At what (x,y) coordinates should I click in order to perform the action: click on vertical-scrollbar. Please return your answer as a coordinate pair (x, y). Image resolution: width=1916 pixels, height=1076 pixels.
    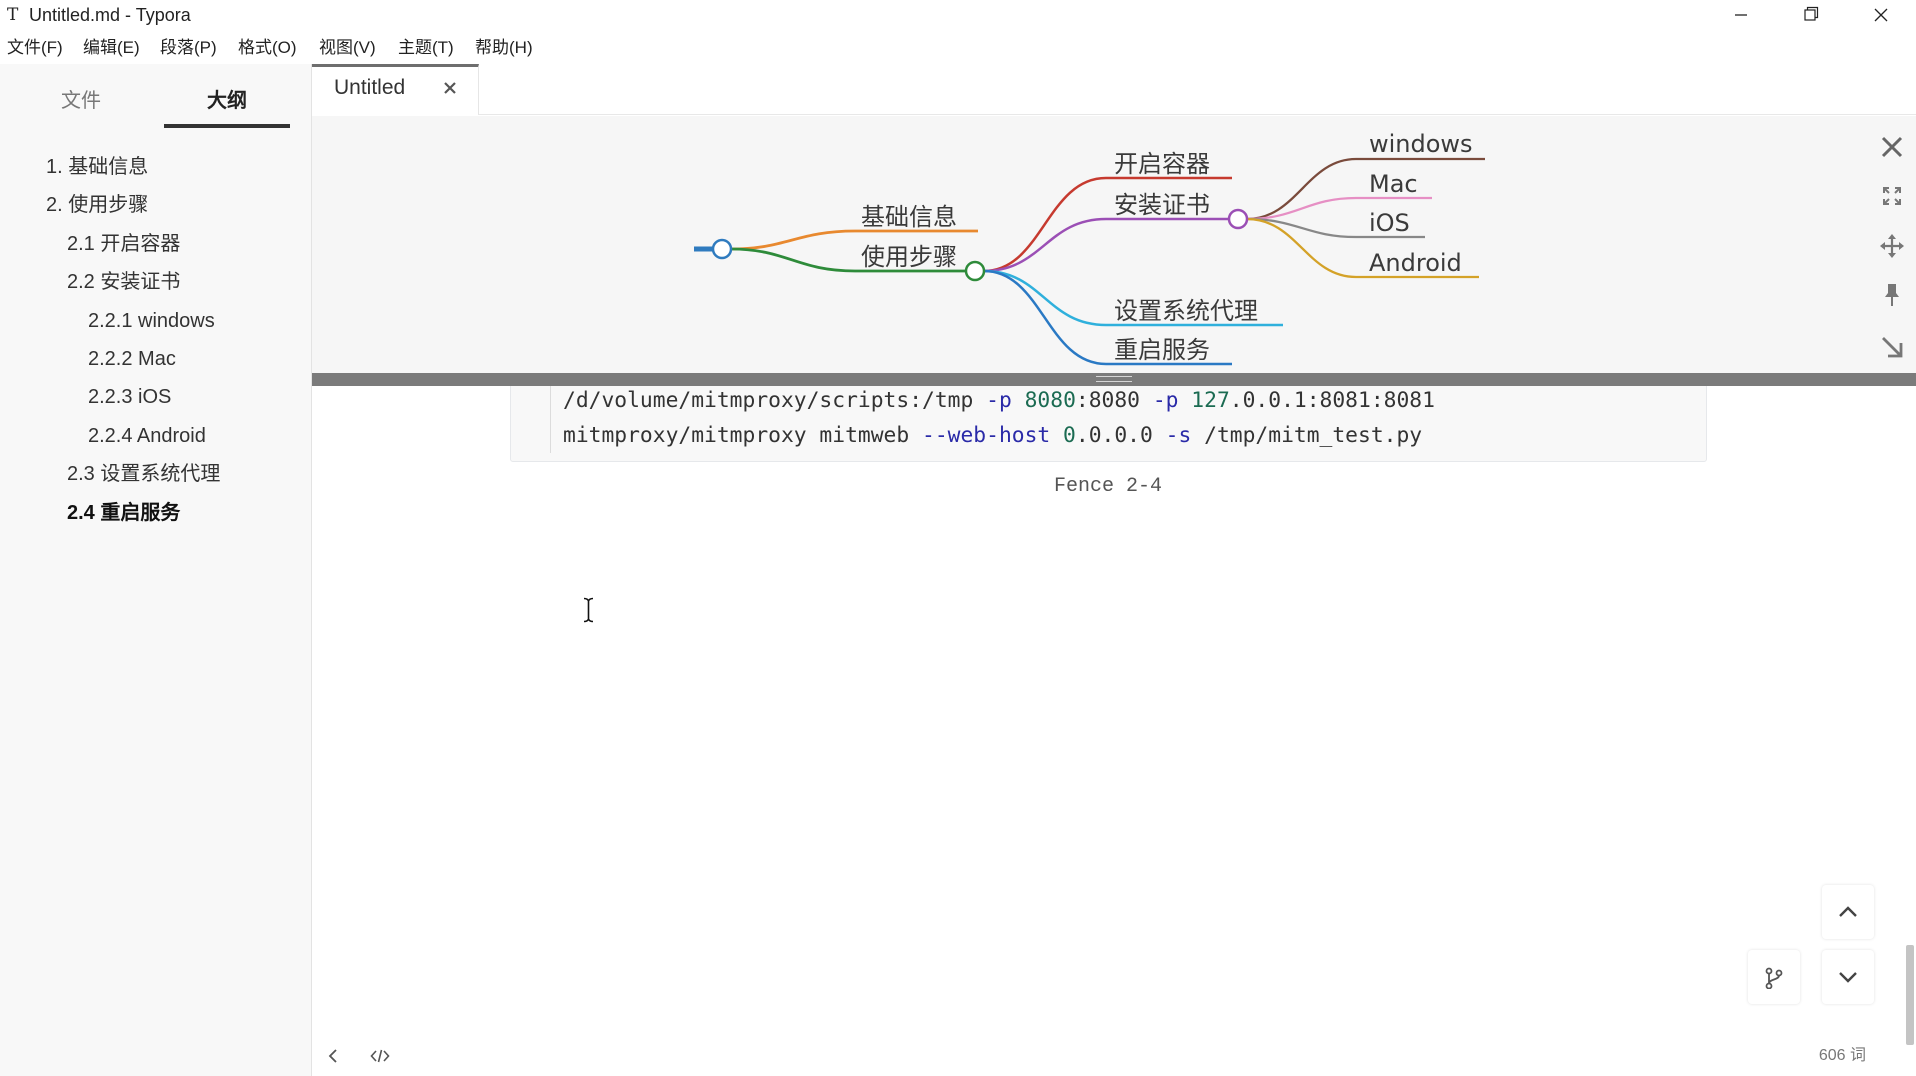
    Looking at the image, I should click on (1910, 995).